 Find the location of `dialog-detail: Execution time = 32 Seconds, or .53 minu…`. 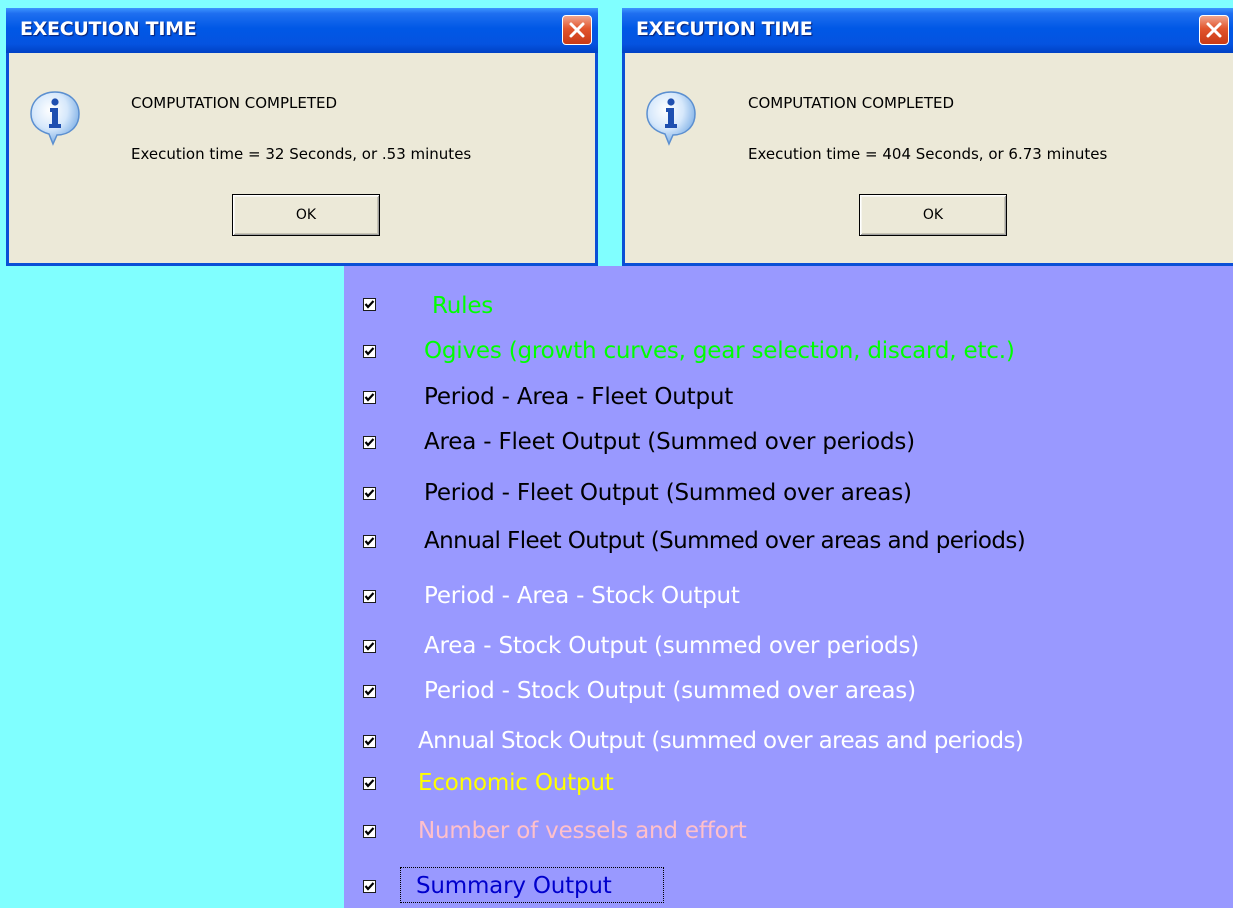

dialog-detail: Execution time = 32 Seconds, or .53 minu… is located at coordinates (301, 154).